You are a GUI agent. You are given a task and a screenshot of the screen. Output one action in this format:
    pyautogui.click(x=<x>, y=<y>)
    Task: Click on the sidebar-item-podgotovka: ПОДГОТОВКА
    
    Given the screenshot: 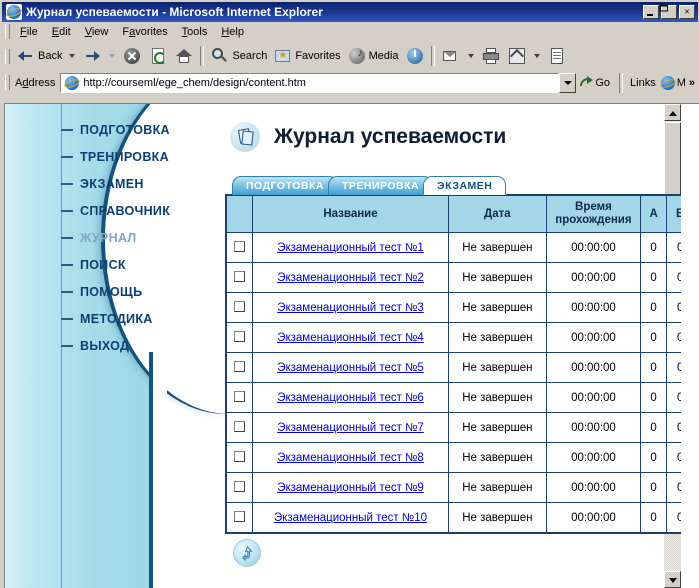 What is the action you would take?
    pyautogui.click(x=115, y=130)
    